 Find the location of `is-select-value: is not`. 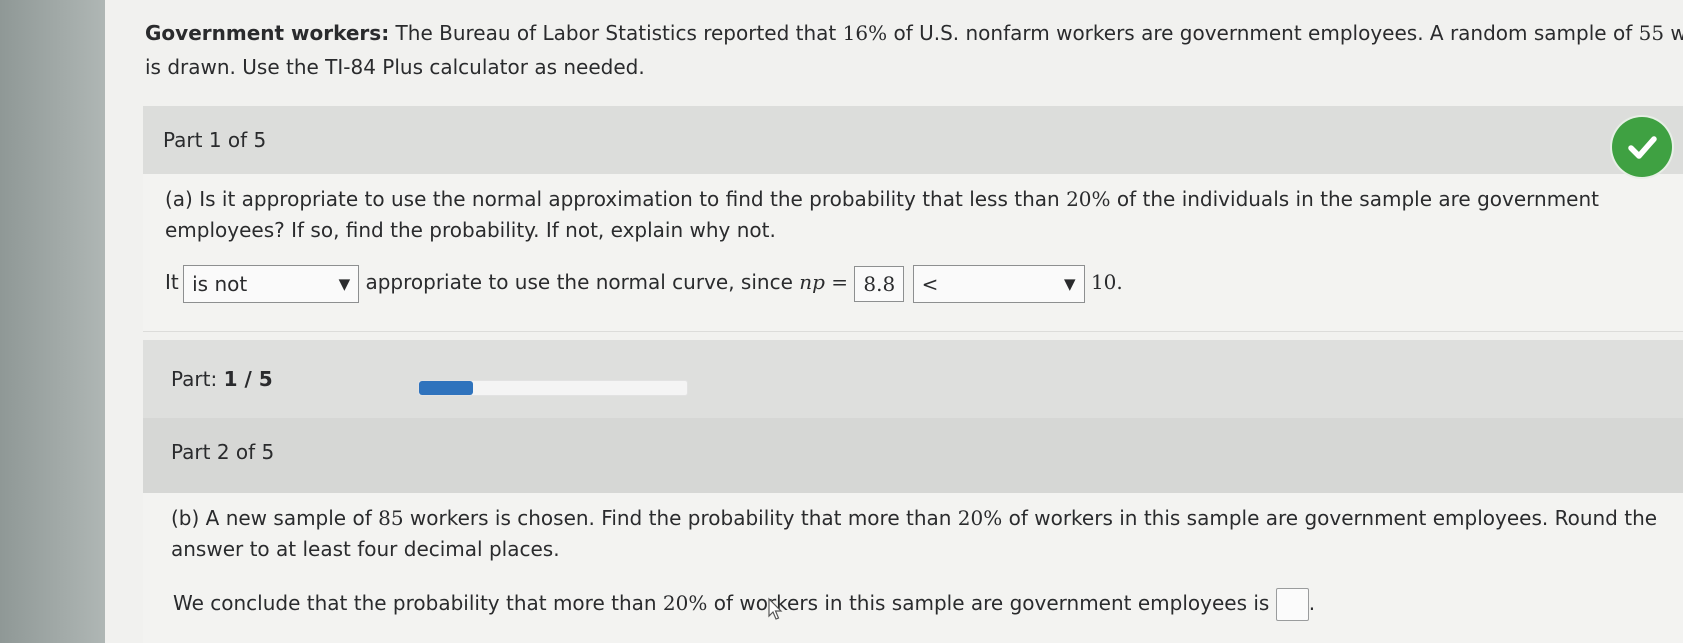

is-select-value: is not is located at coordinates (220, 283).